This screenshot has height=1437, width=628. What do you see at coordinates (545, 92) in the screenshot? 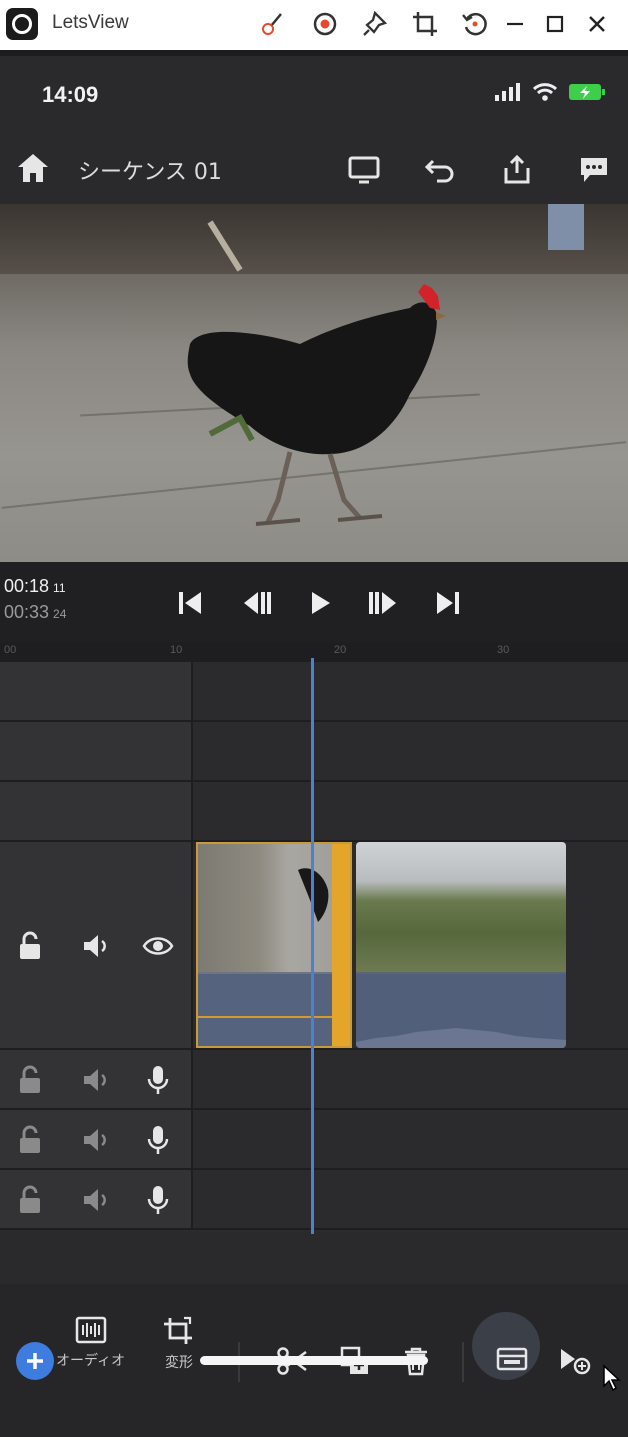
I see `wifi-icon` at bounding box center [545, 92].